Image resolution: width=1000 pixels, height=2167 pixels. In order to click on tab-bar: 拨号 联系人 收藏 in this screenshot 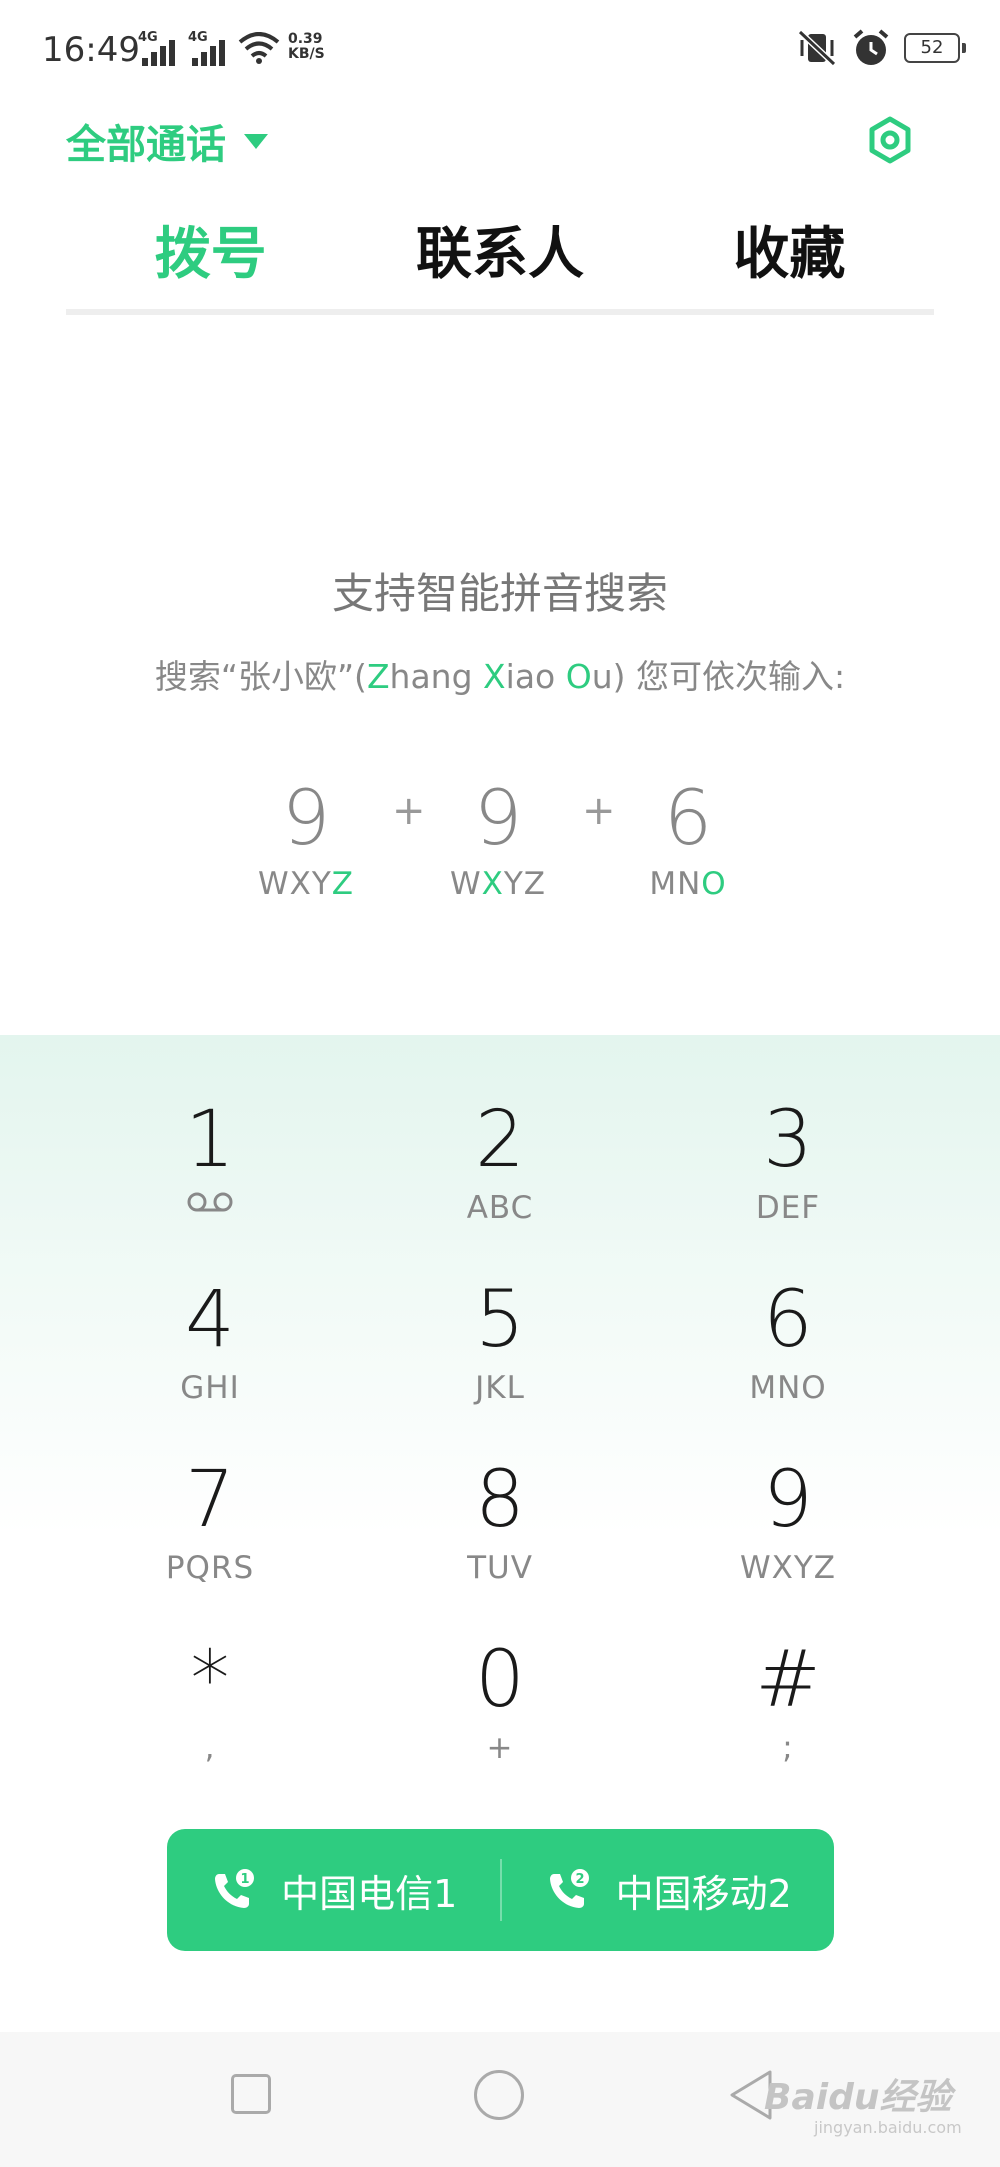, I will do `click(500, 265)`.